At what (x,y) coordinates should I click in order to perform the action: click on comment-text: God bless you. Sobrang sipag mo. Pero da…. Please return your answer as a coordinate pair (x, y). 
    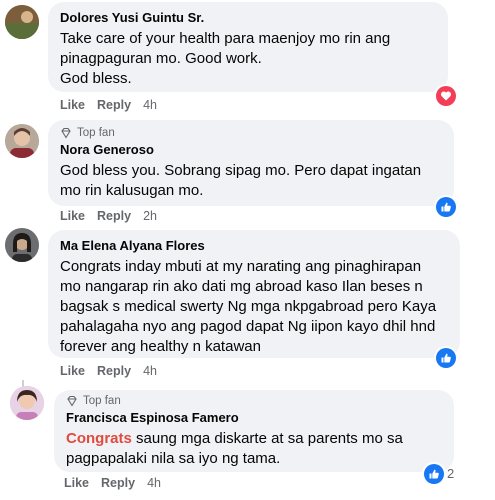
    Looking at the image, I should click on (251, 181).